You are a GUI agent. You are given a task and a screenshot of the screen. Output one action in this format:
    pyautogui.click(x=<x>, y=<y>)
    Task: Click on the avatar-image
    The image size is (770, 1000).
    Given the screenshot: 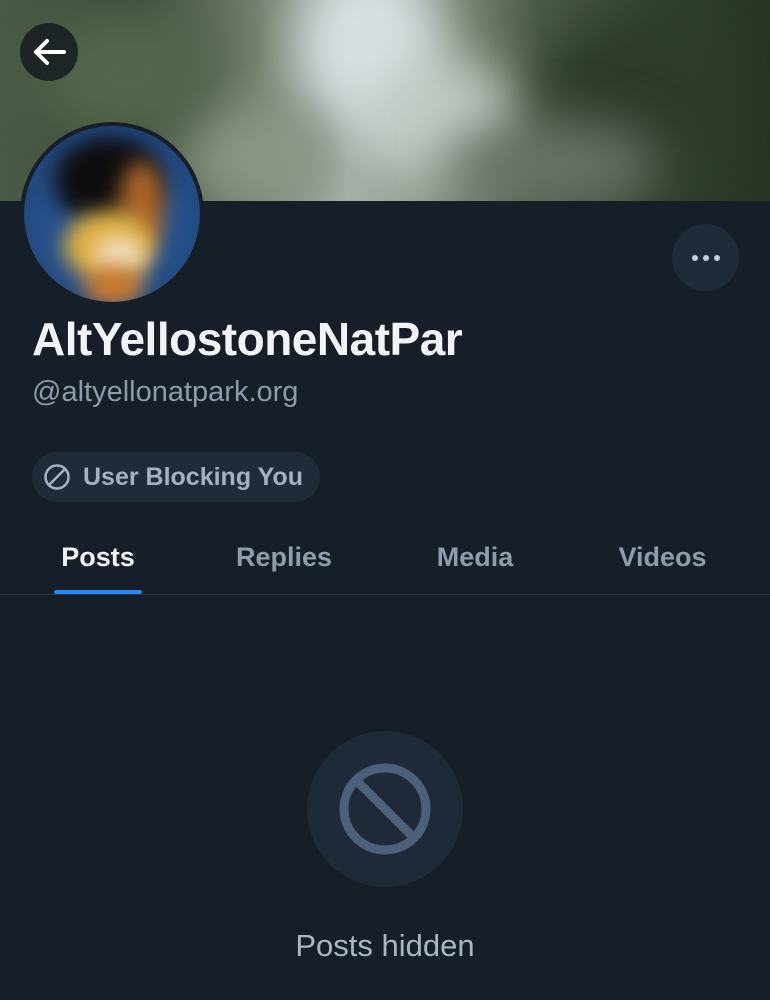 What is the action you would take?
    pyautogui.click(x=112, y=214)
    